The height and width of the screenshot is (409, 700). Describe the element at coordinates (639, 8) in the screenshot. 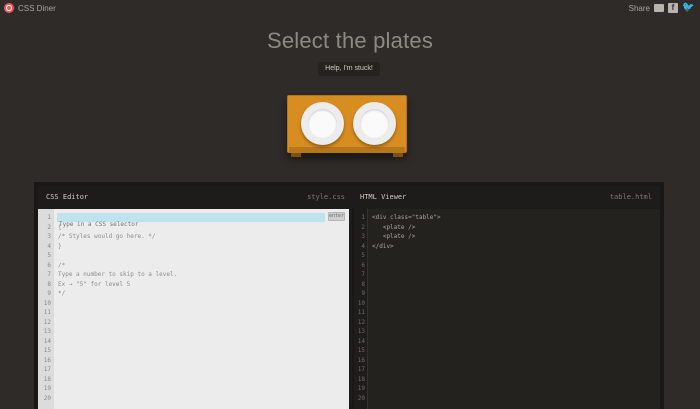

I see `share-label: Share` at that location.